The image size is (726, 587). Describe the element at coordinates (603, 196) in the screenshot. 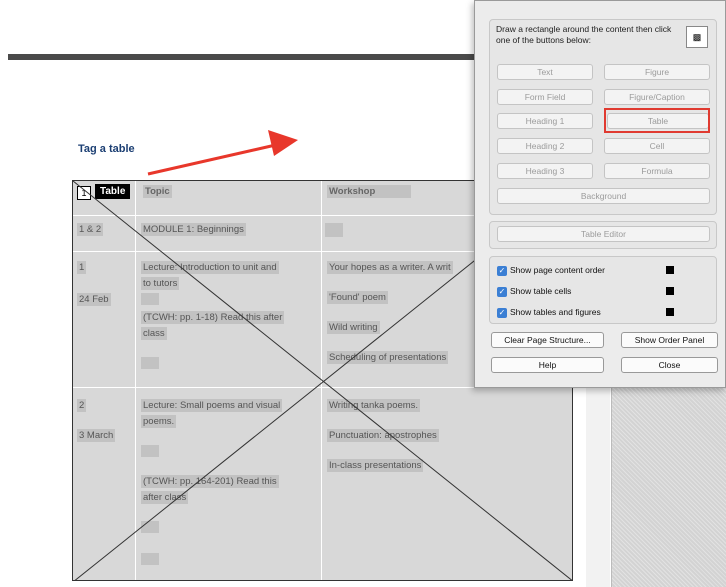

I see `background-button: Background` at that location.